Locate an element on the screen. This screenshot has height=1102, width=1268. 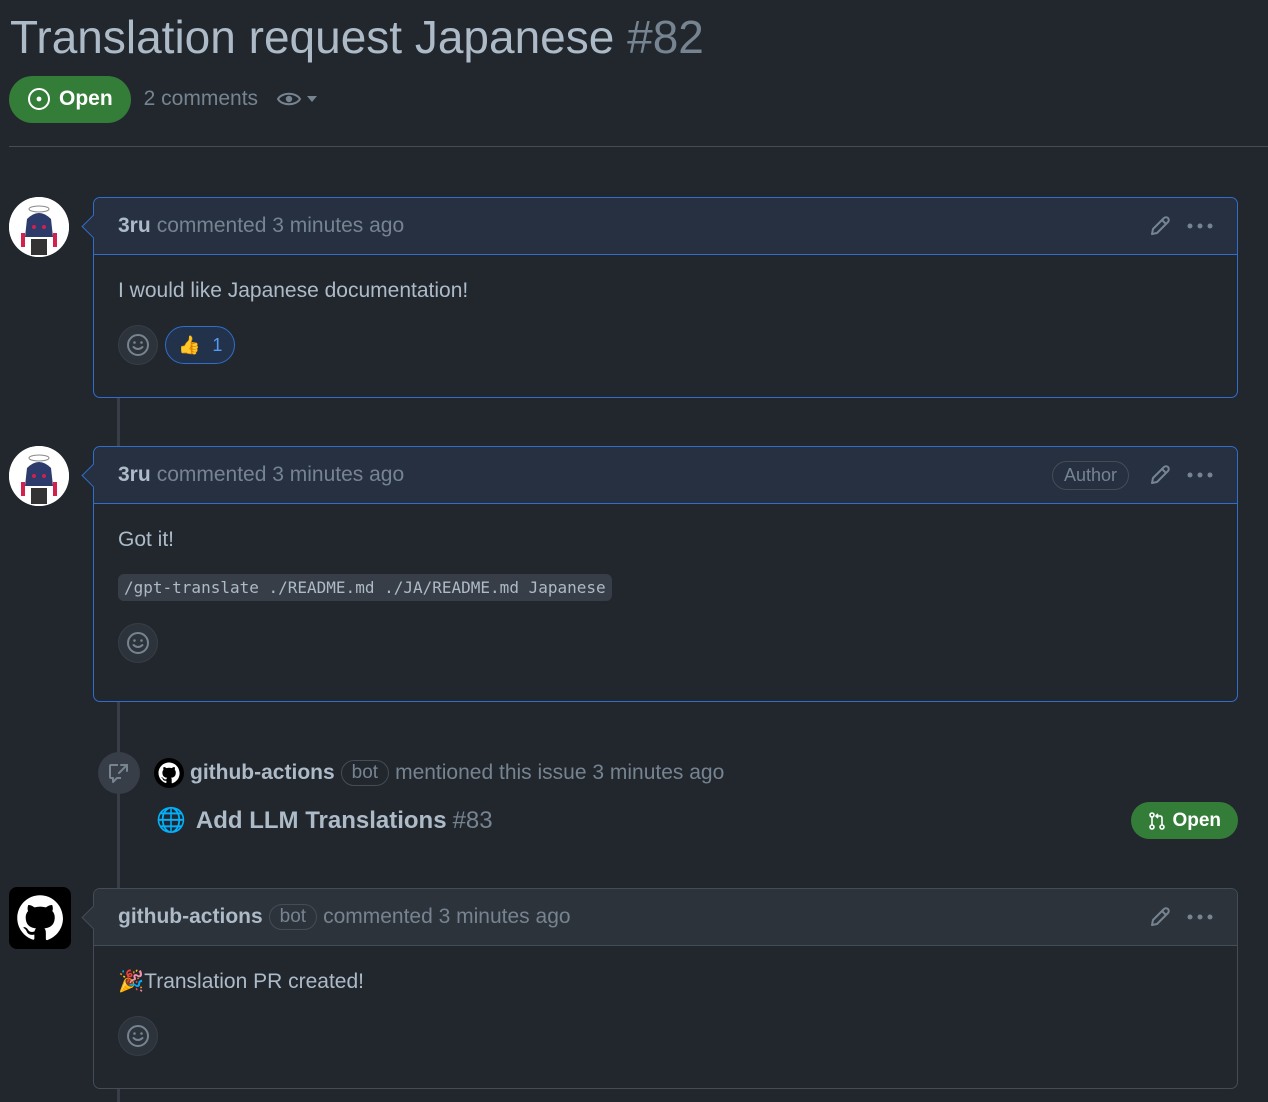
party-popper-icon: 🎉 is located at coordinates (131, 981).